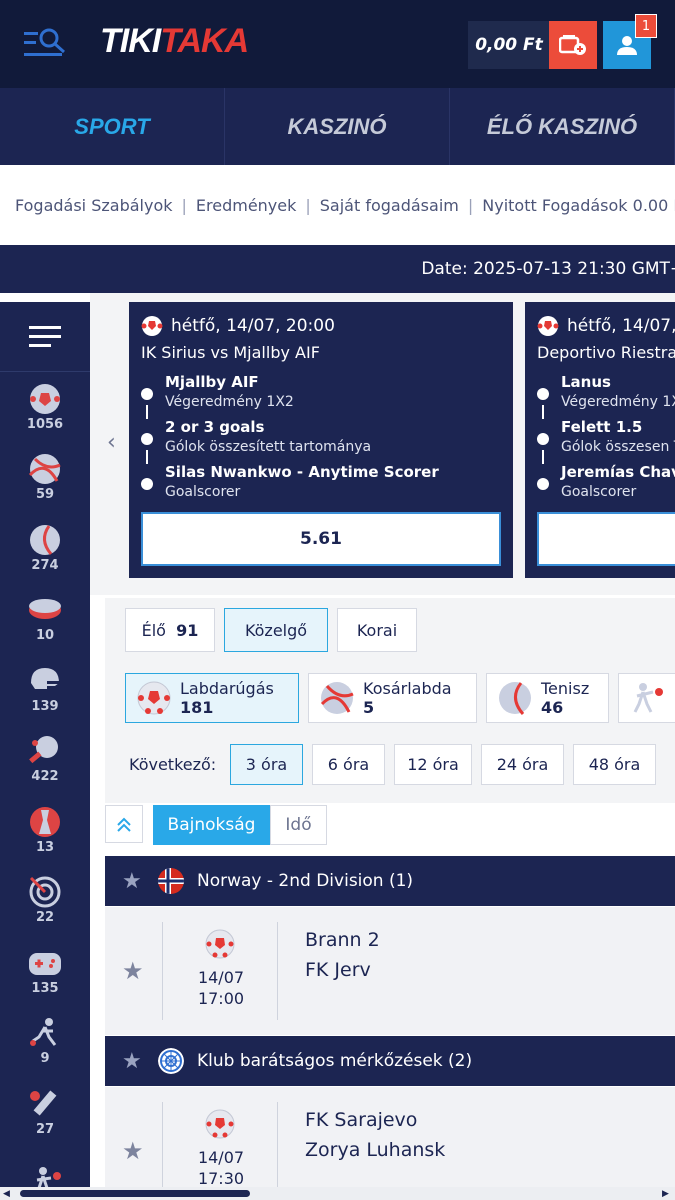 This screenshot has width=675, height=1200. Describe the element at coordinates (221, 1167) in the screenshot. I see `match-datetime: 14/07 17:30` at that location.